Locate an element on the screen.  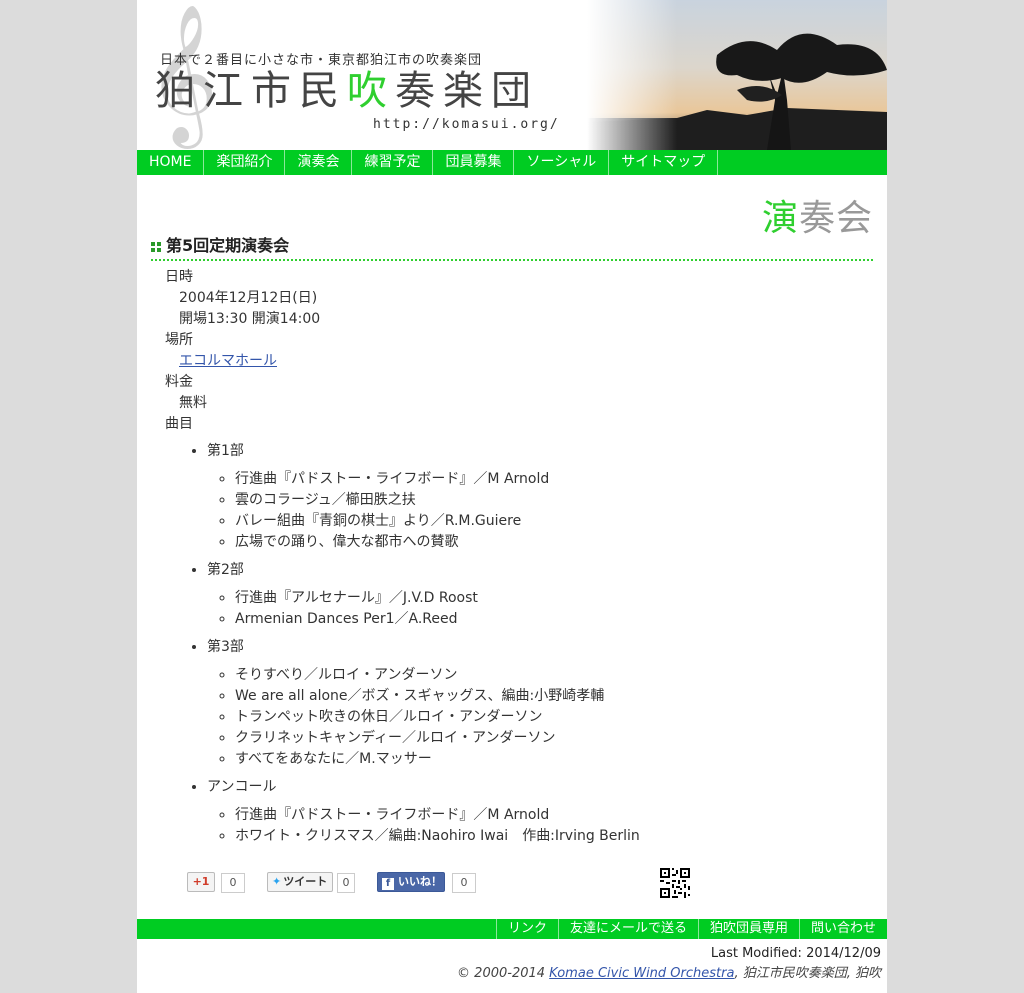
main-nav: HOME 楽団紹介 演奏会 練習予定 団員募集 ソーシャル サイトマップ is located at coordinates (512, 162).